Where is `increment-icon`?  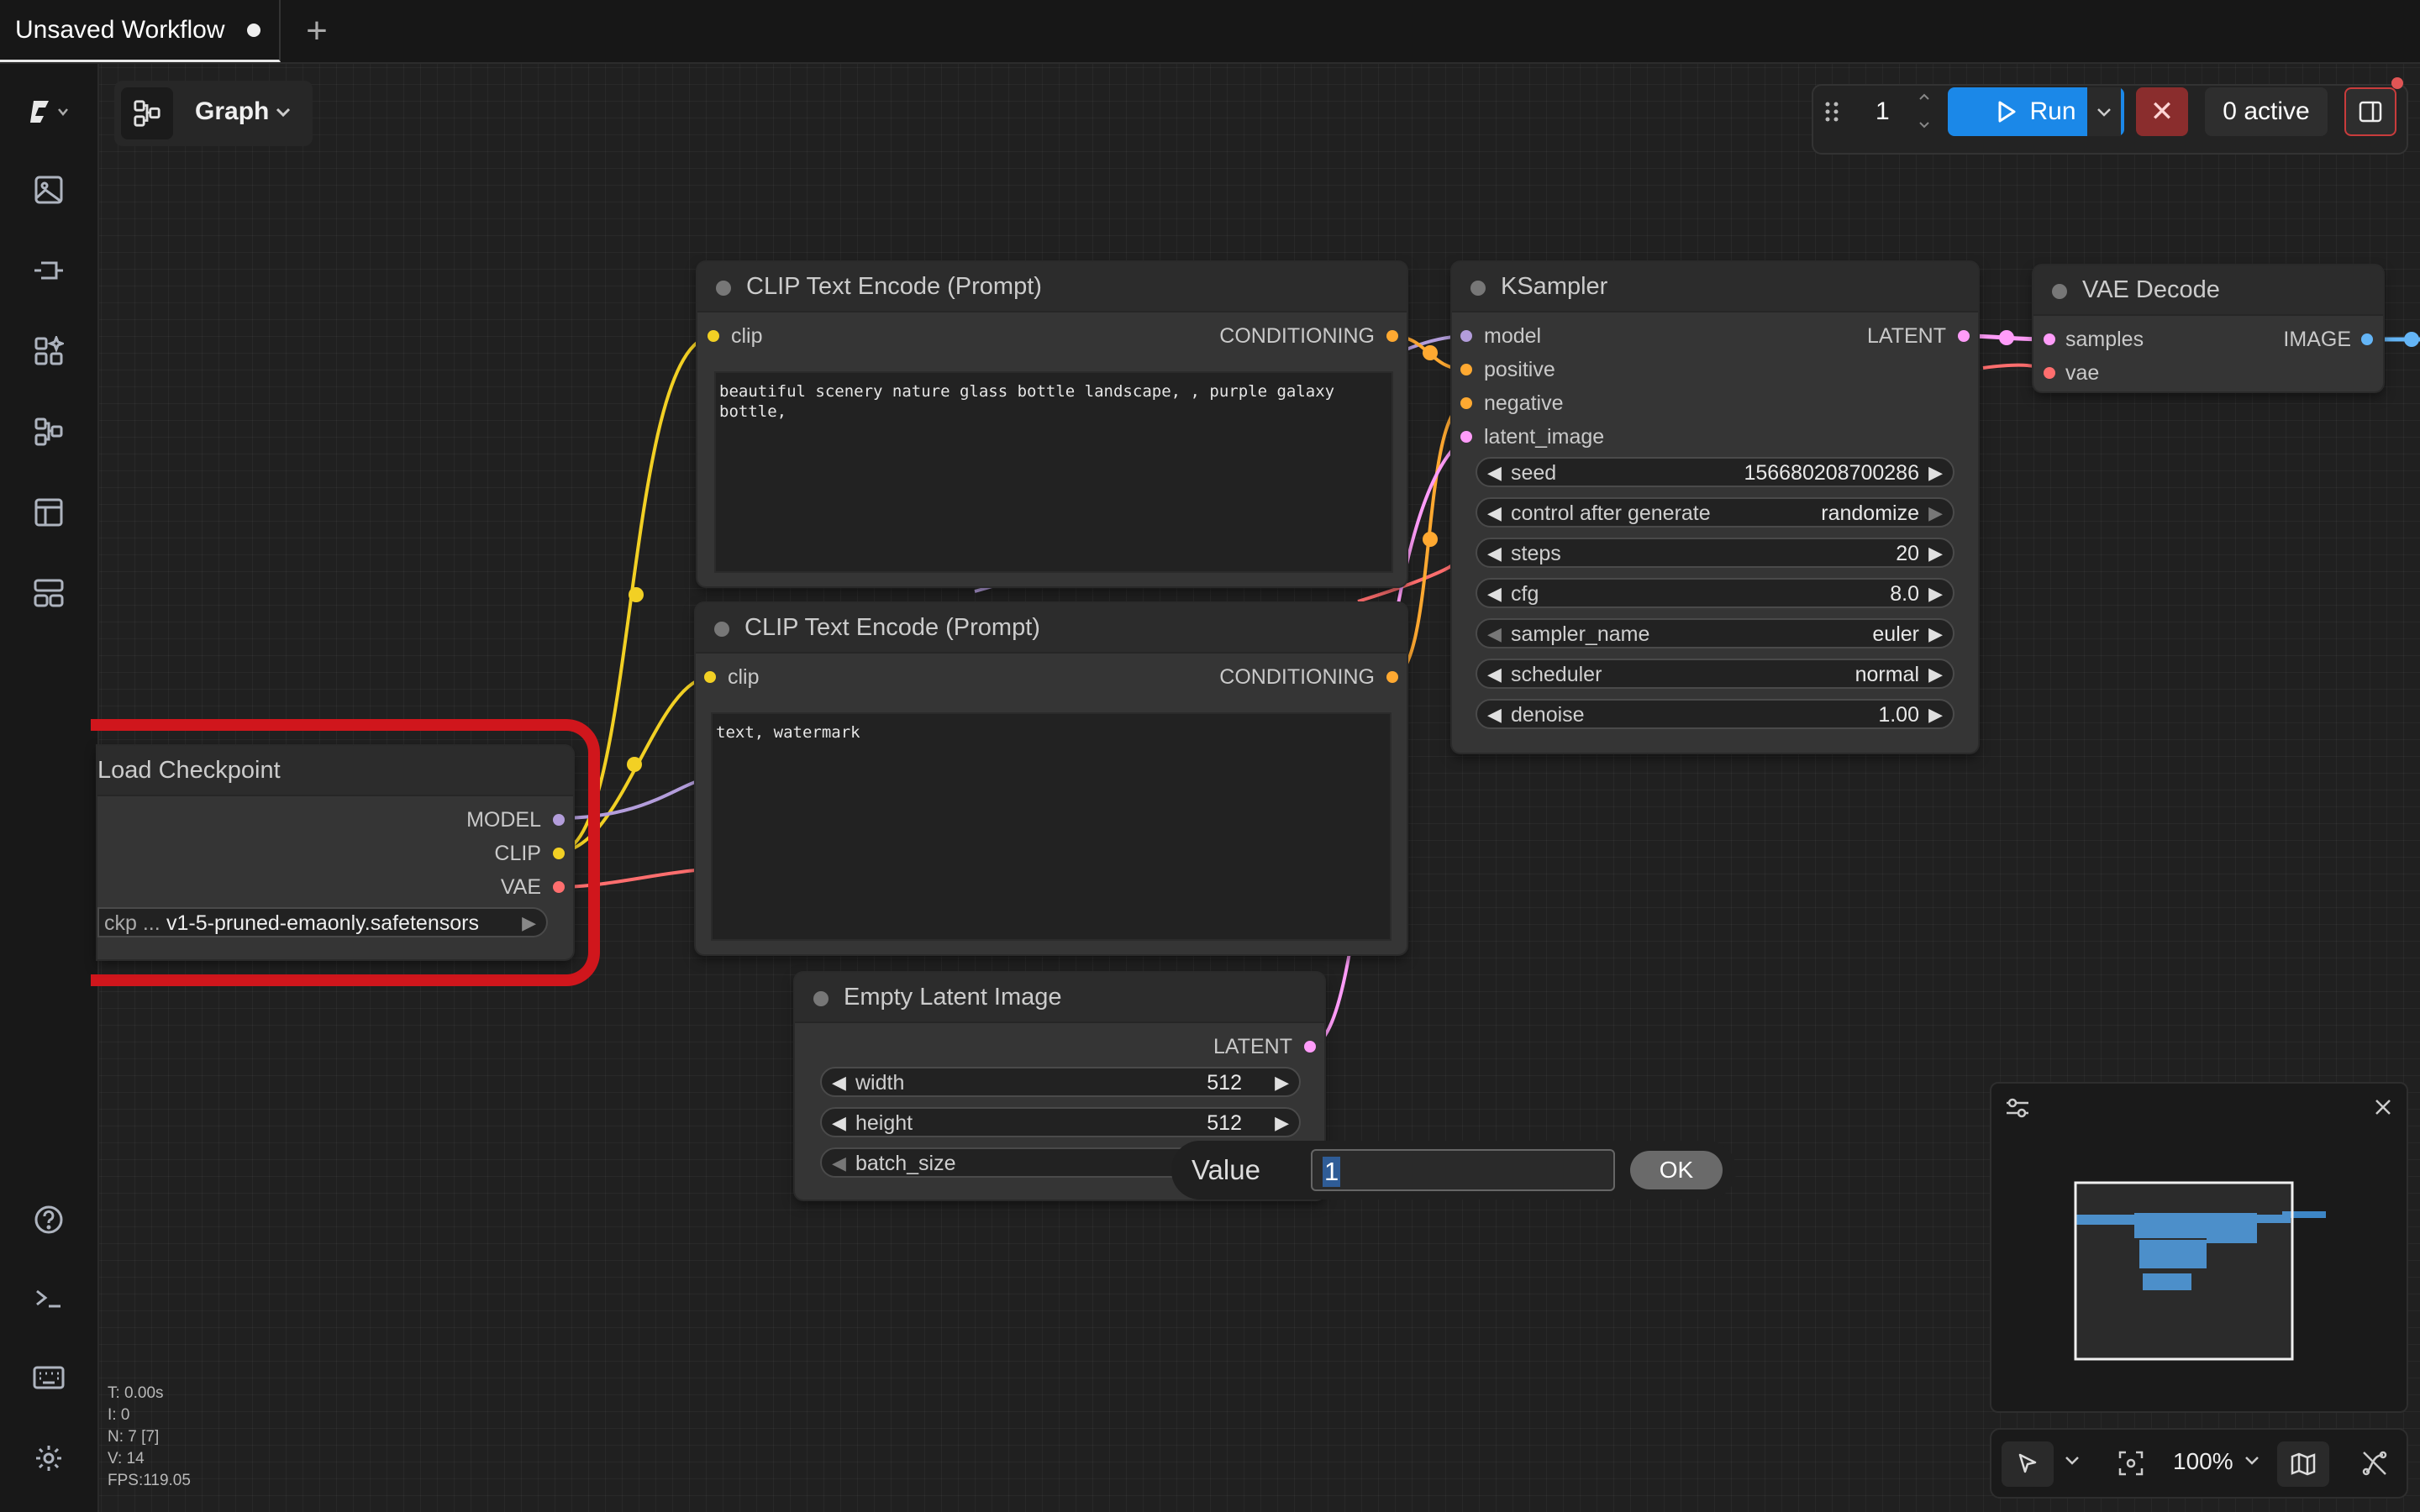 increment-icon is located at coordinates (1924, 99).